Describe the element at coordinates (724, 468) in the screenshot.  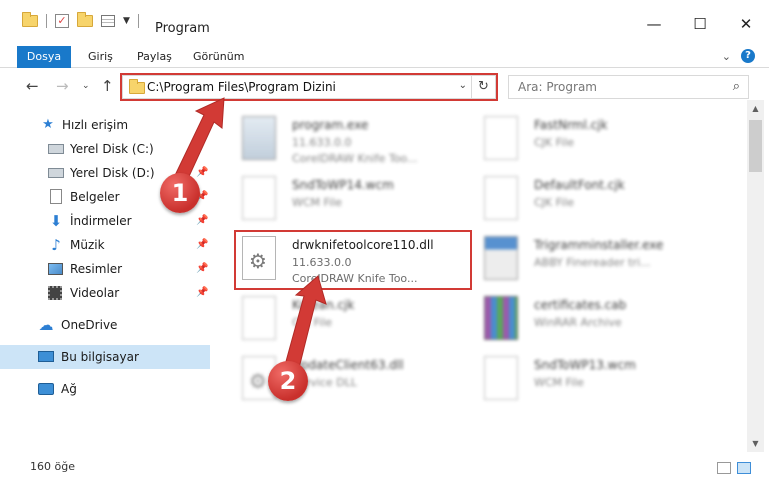
I see `details-view-icon` at that location.